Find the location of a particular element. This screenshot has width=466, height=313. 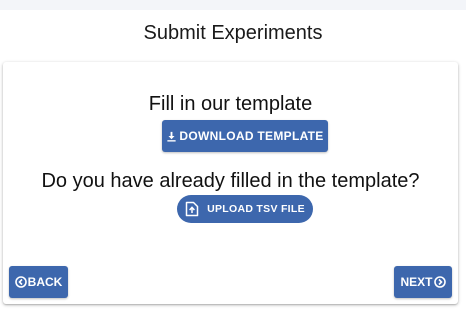

upload-tsv-label: UPLOAD TSV FILE is located at coordinates (256, 209).